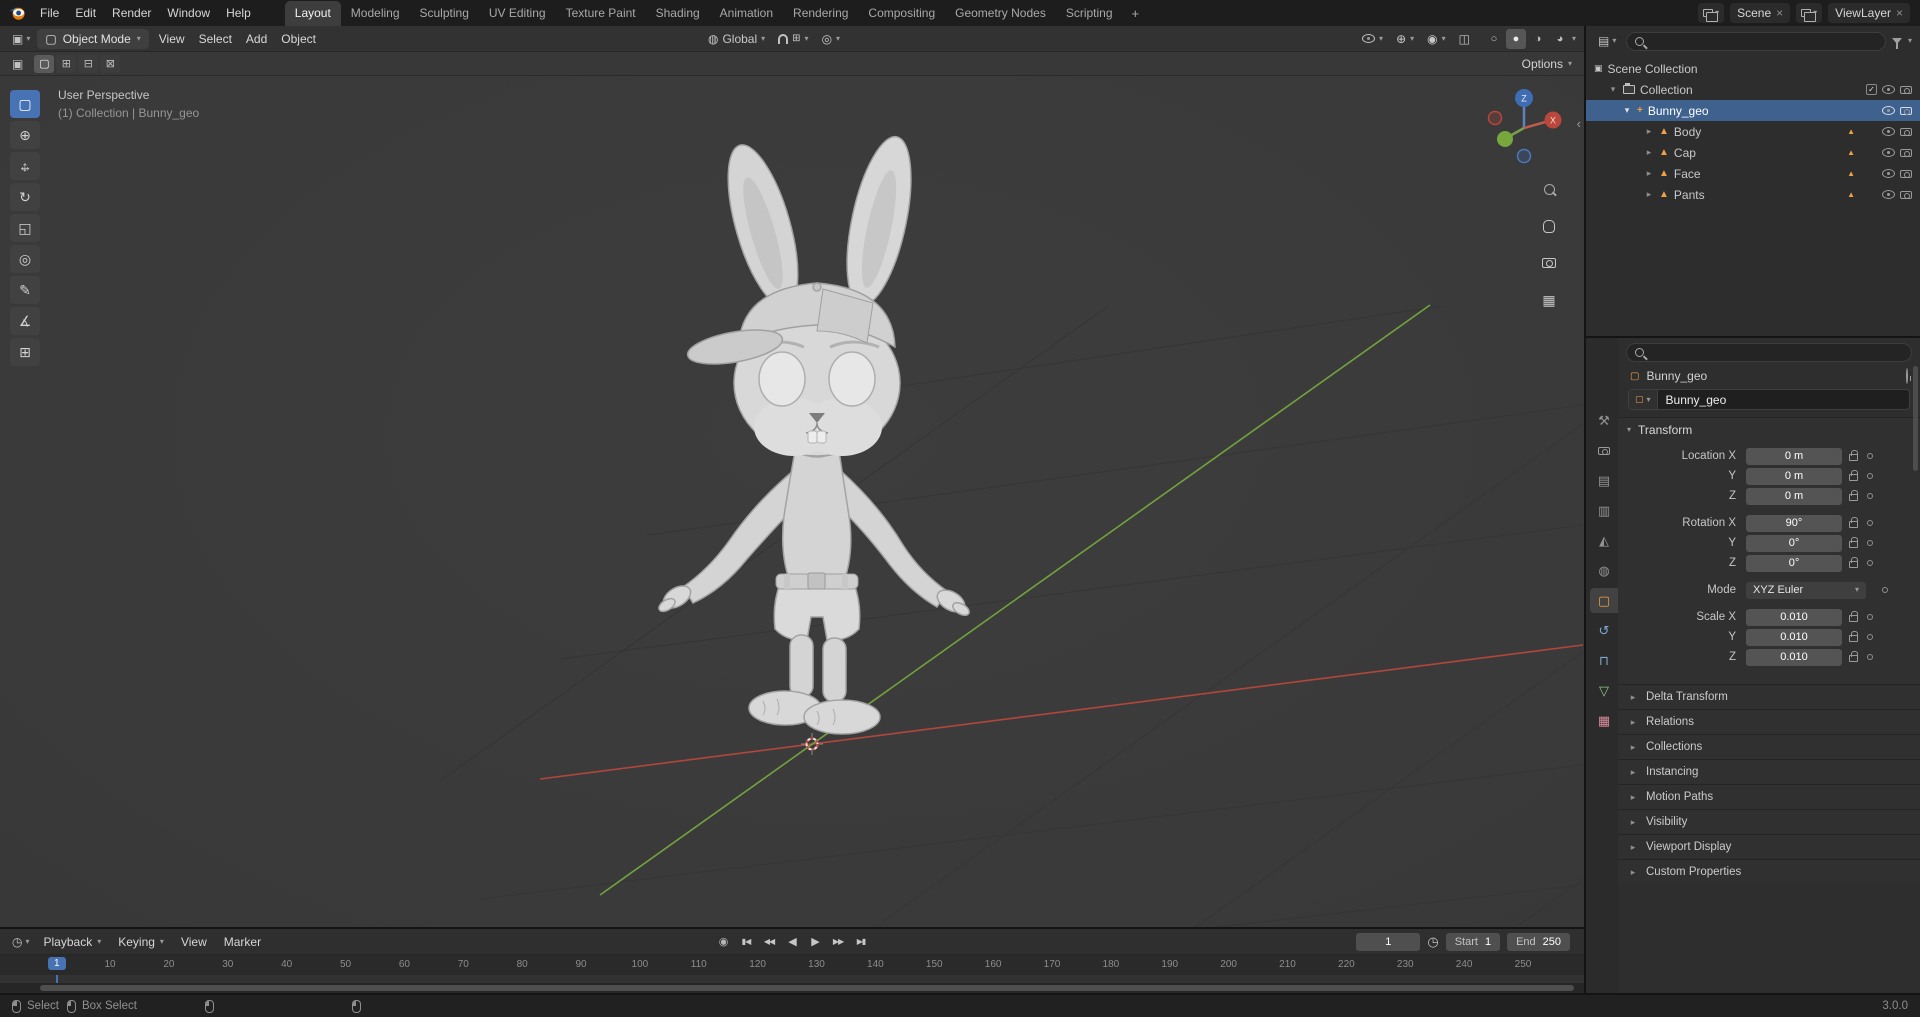 This screenshot has width=1920, height=1017. Describe the element at coordinates (1753, 89) in the screenshot. I see `collection-row: ▾ Collection ✓` at that location.